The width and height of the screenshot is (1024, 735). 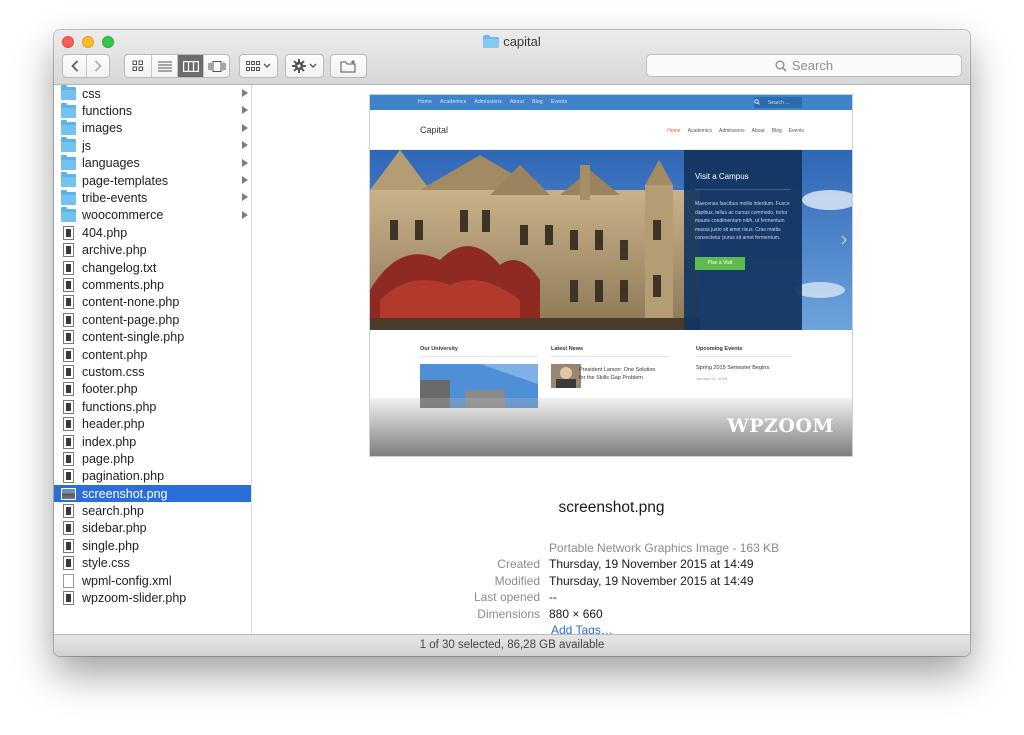 I want to click on file-row-label: sidebar.php, so click(x=114, y=528).